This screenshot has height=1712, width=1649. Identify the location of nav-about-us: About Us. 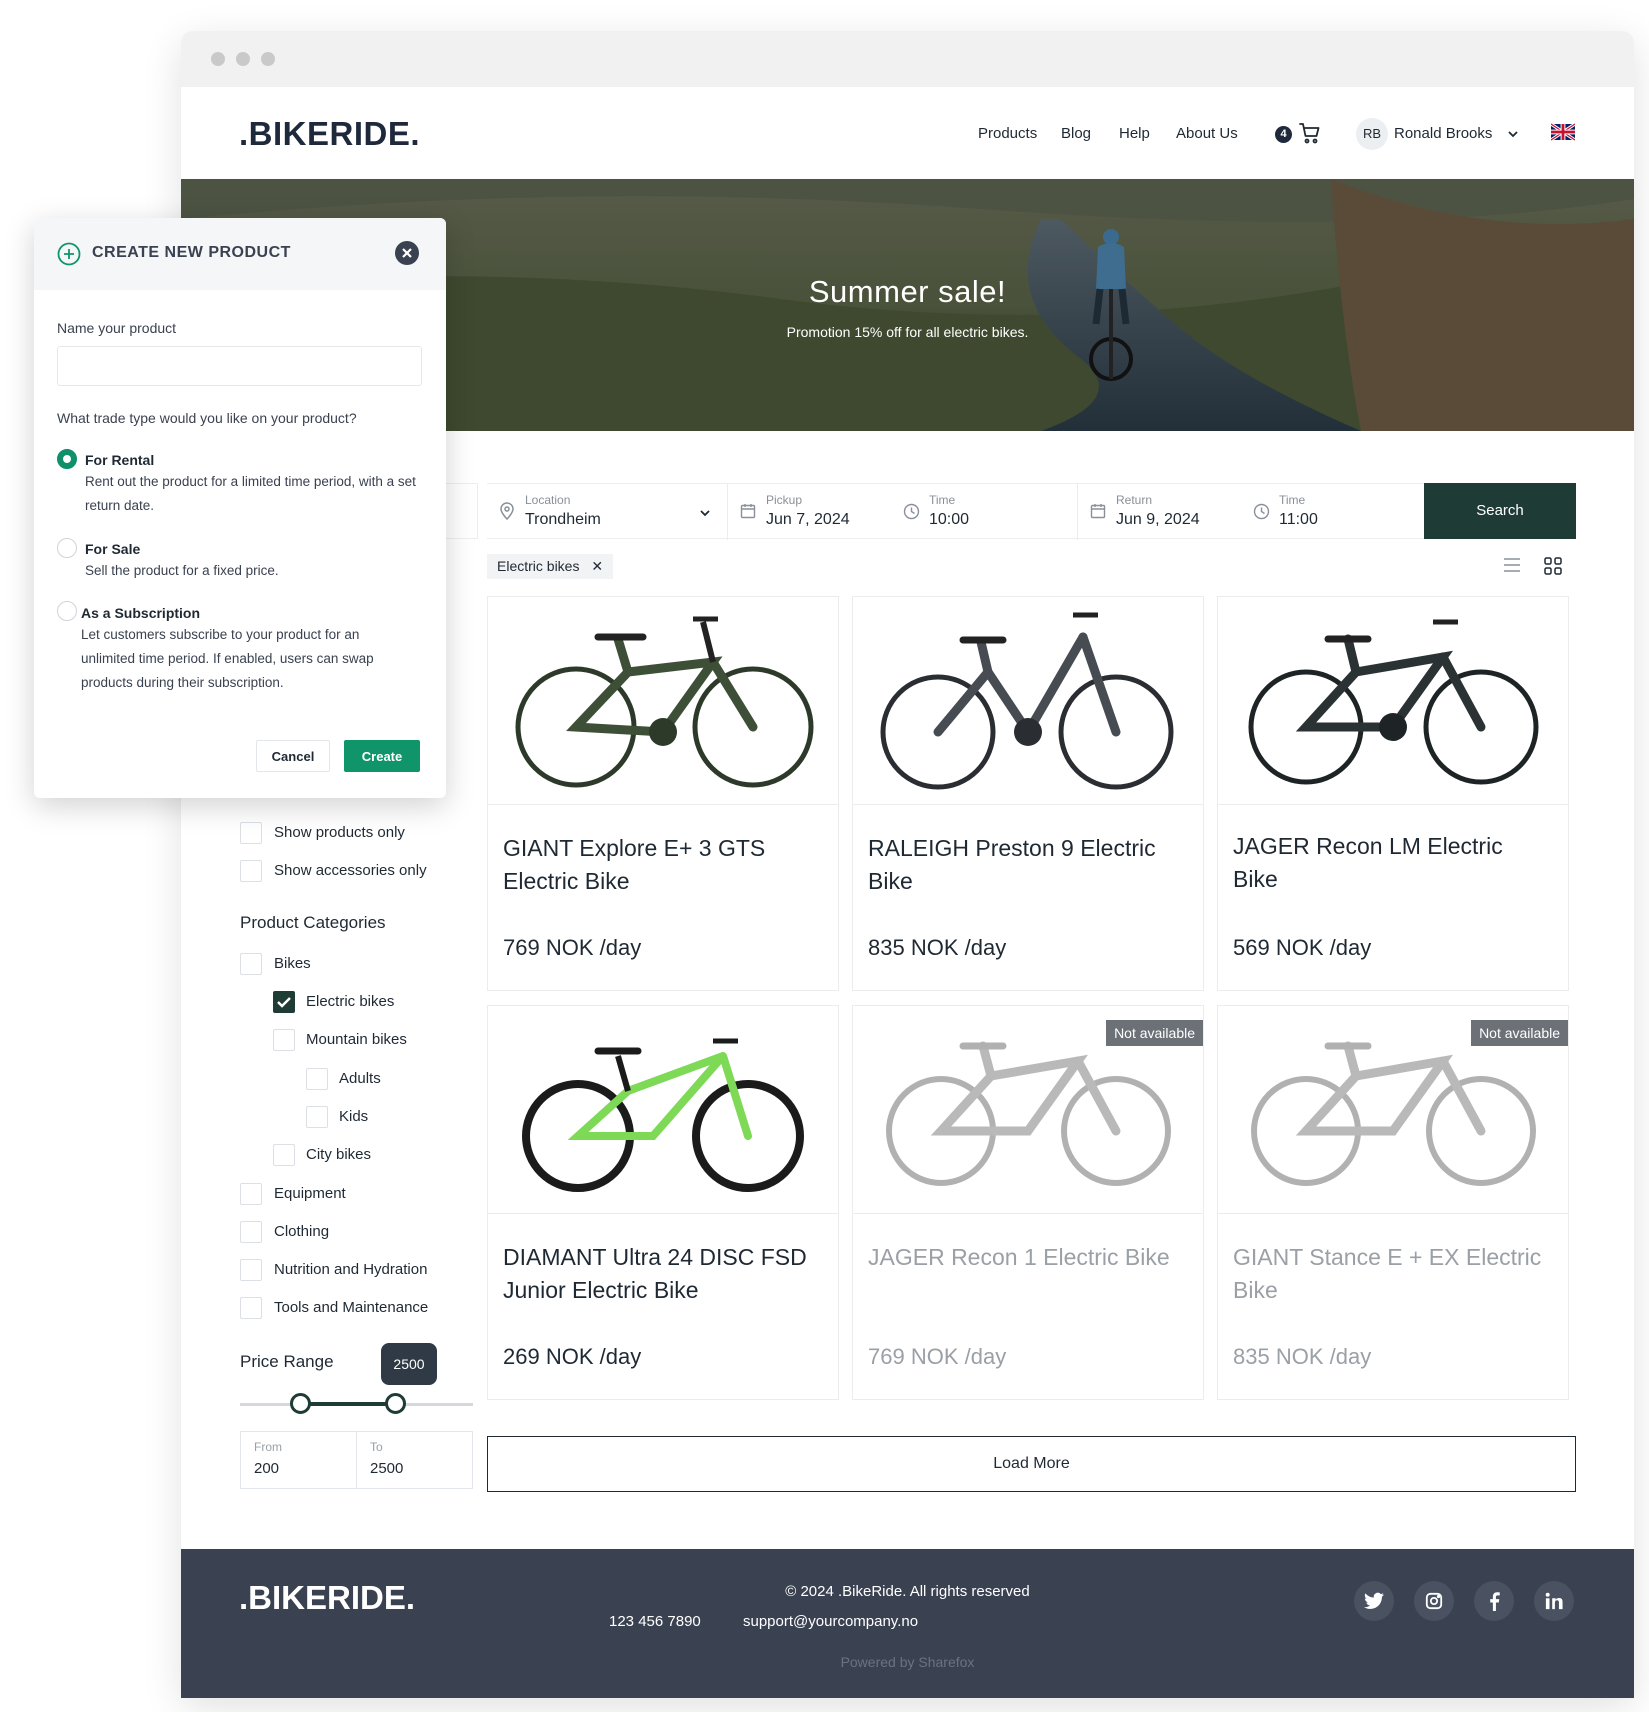
(1207, 133).